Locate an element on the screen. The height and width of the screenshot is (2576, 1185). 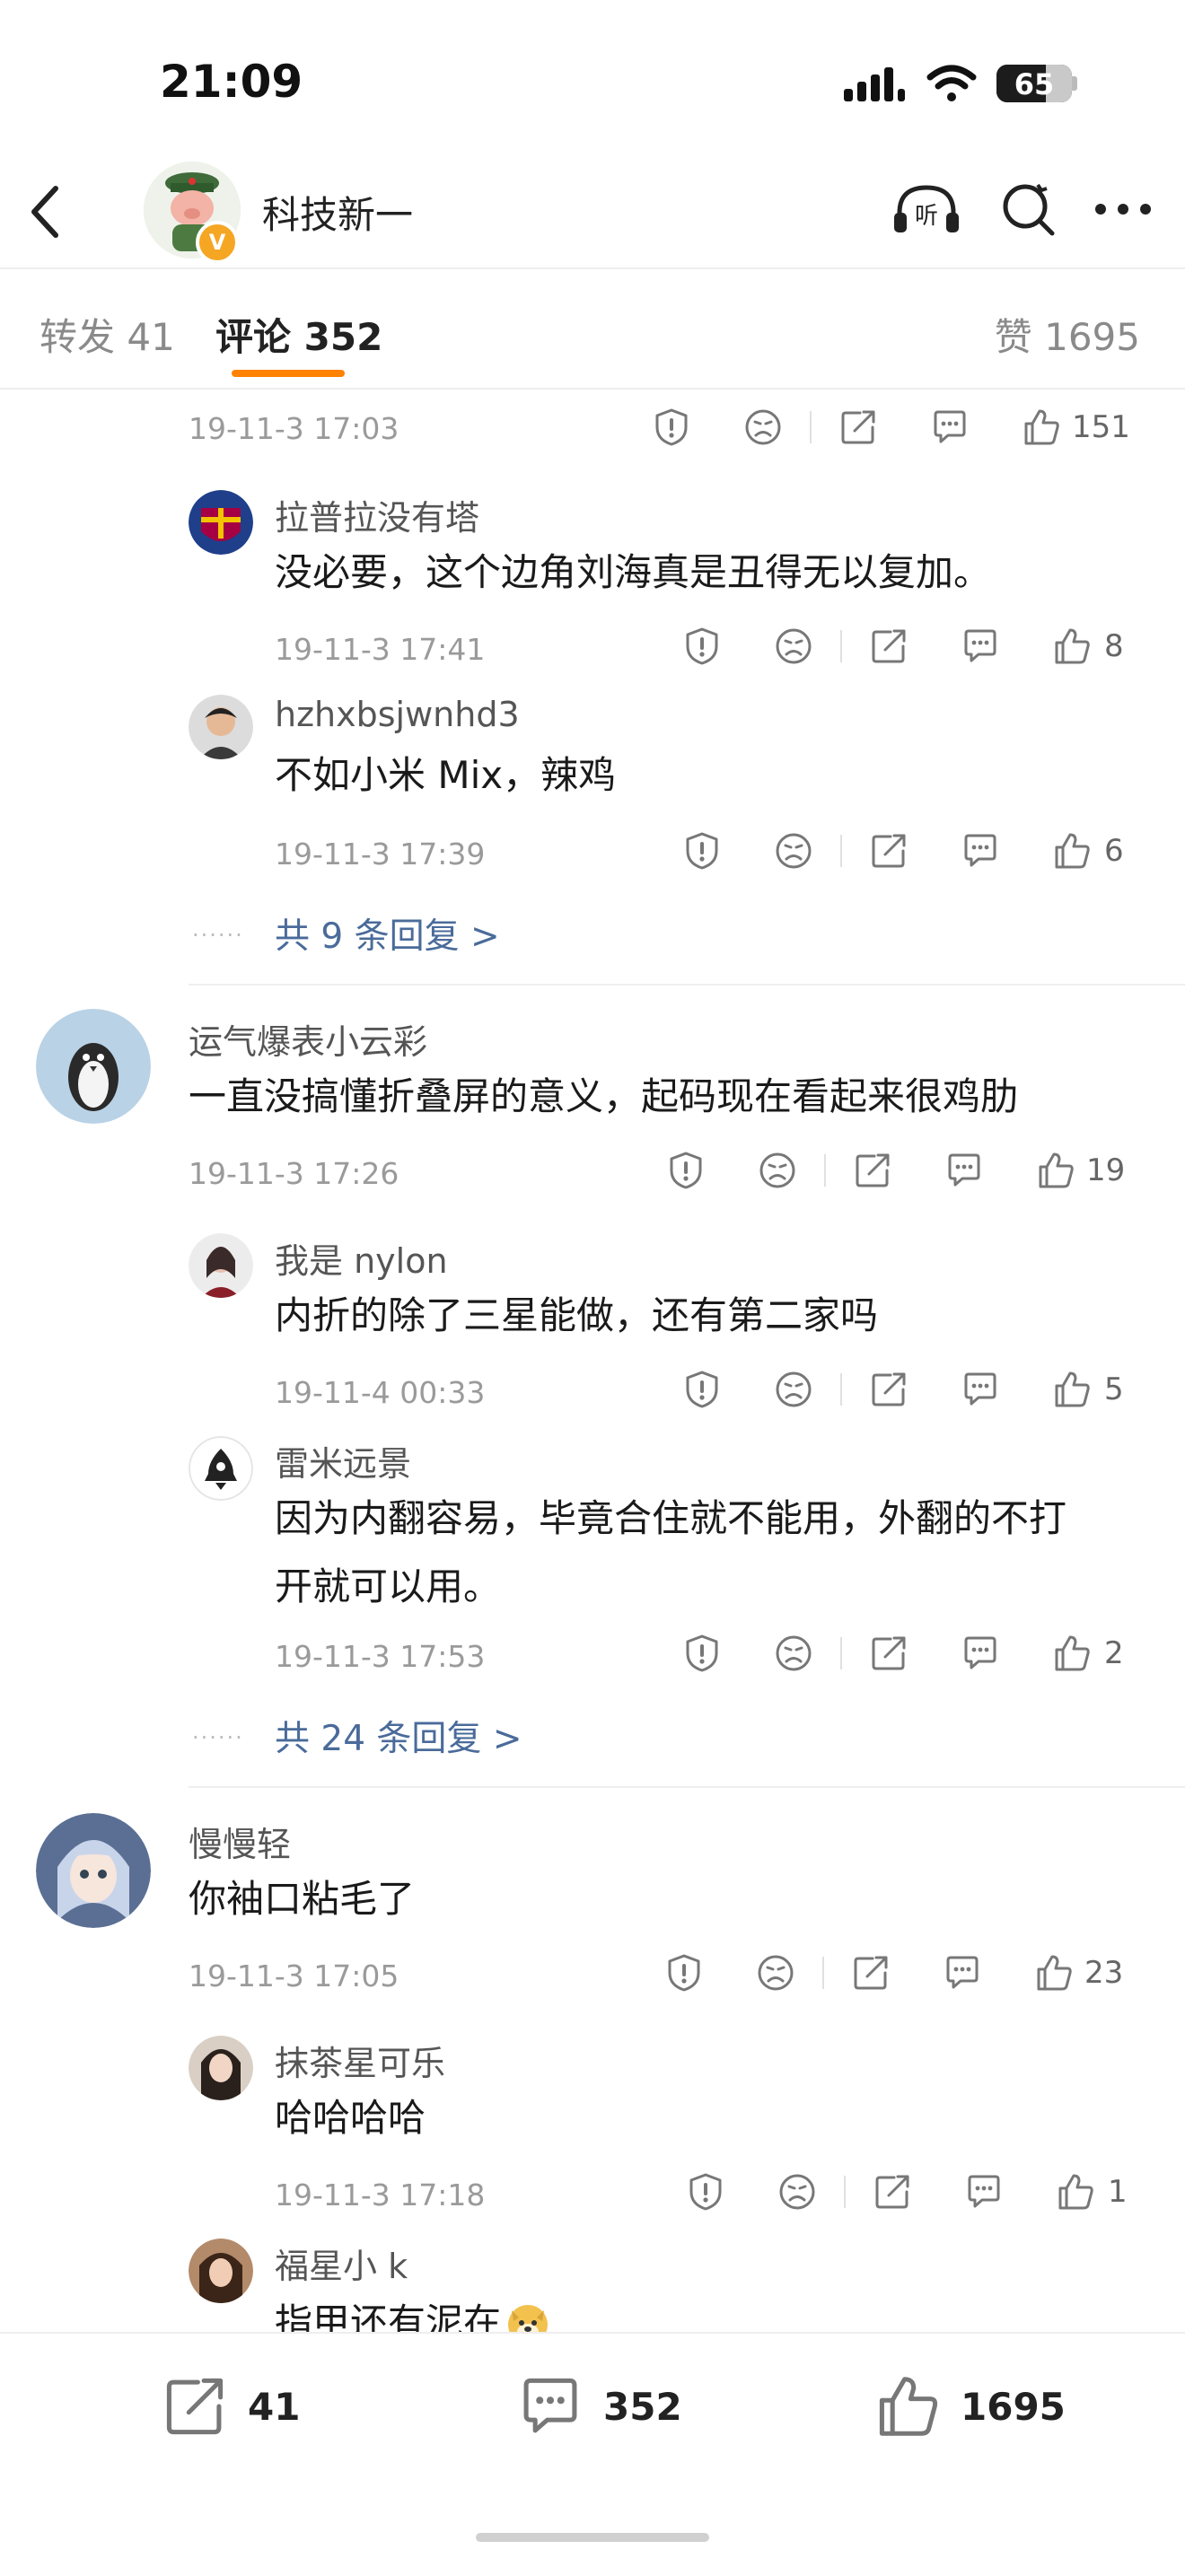
reply-author: 拉普拉没有塔 is located at coordinates (377, 514).